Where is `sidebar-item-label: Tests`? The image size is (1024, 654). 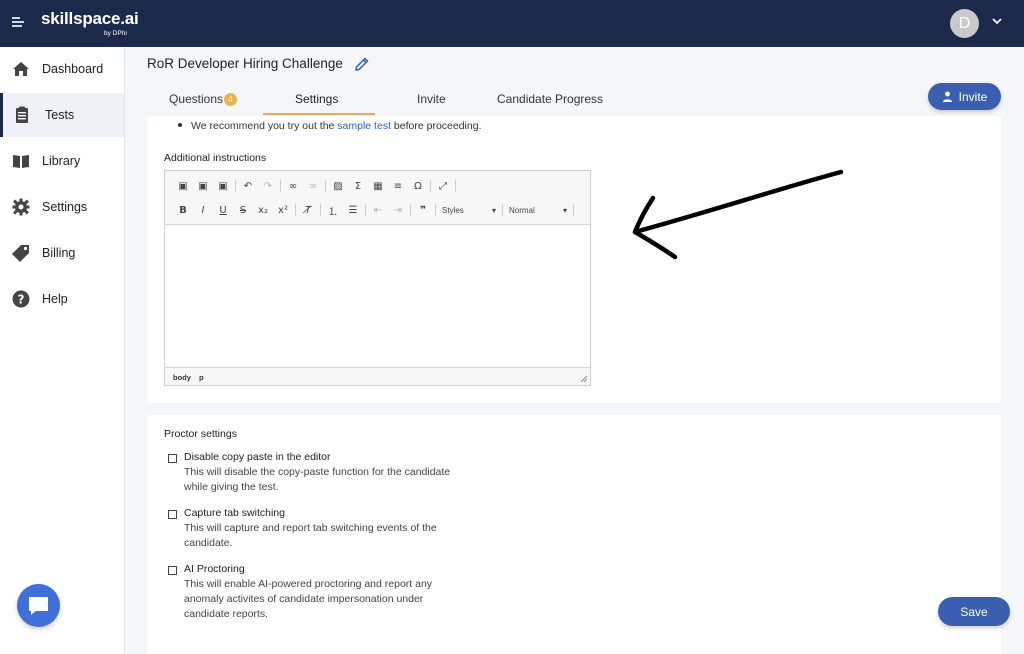 sidebar-item-label: Tests is located at coordinates (60, 115).